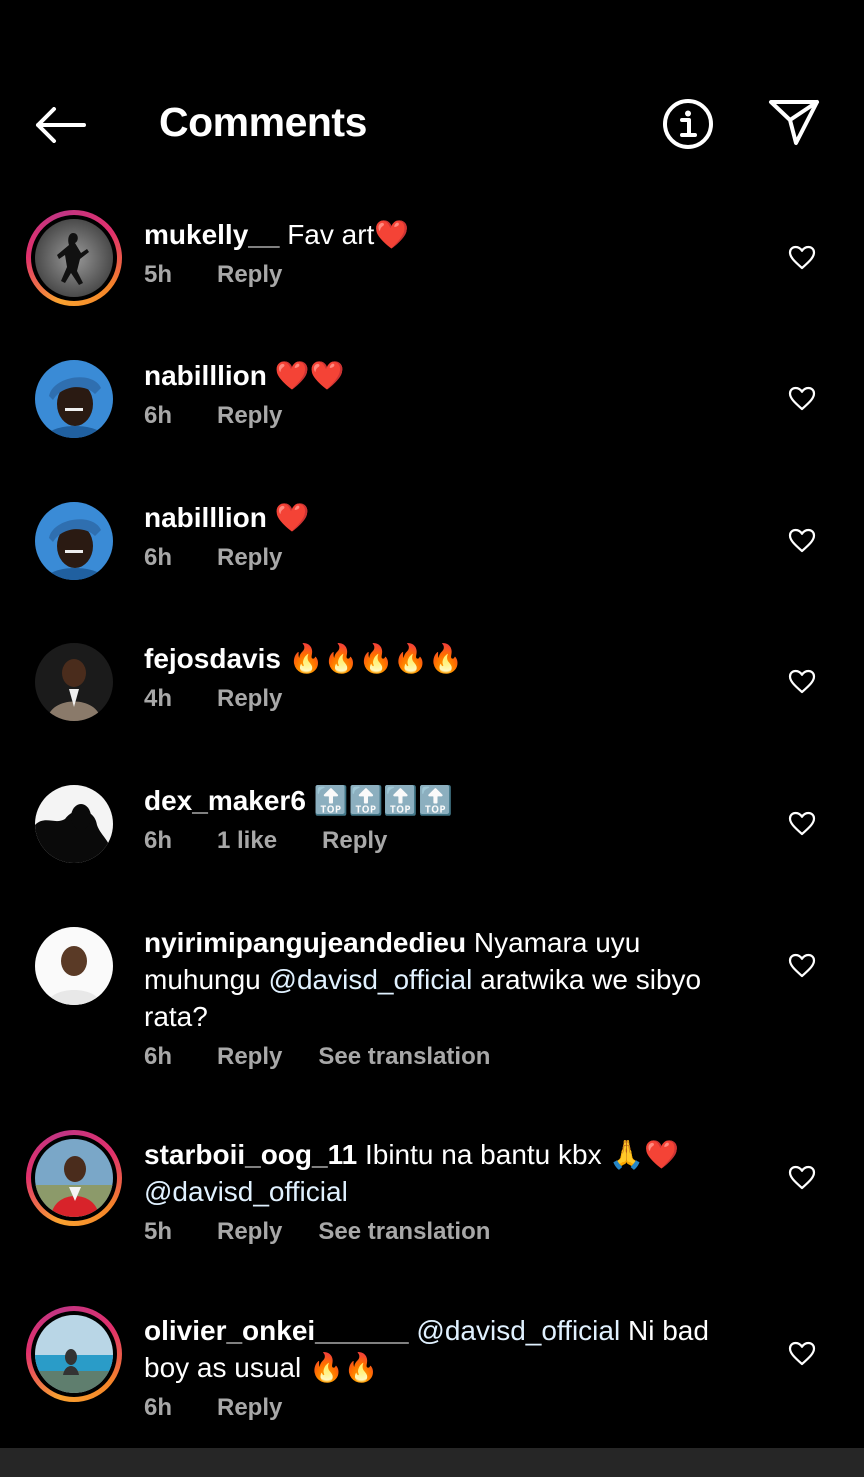  Describe the element at coordinates (292, 517) in the screenshot. I see `comment-text: ❤️` at that location.